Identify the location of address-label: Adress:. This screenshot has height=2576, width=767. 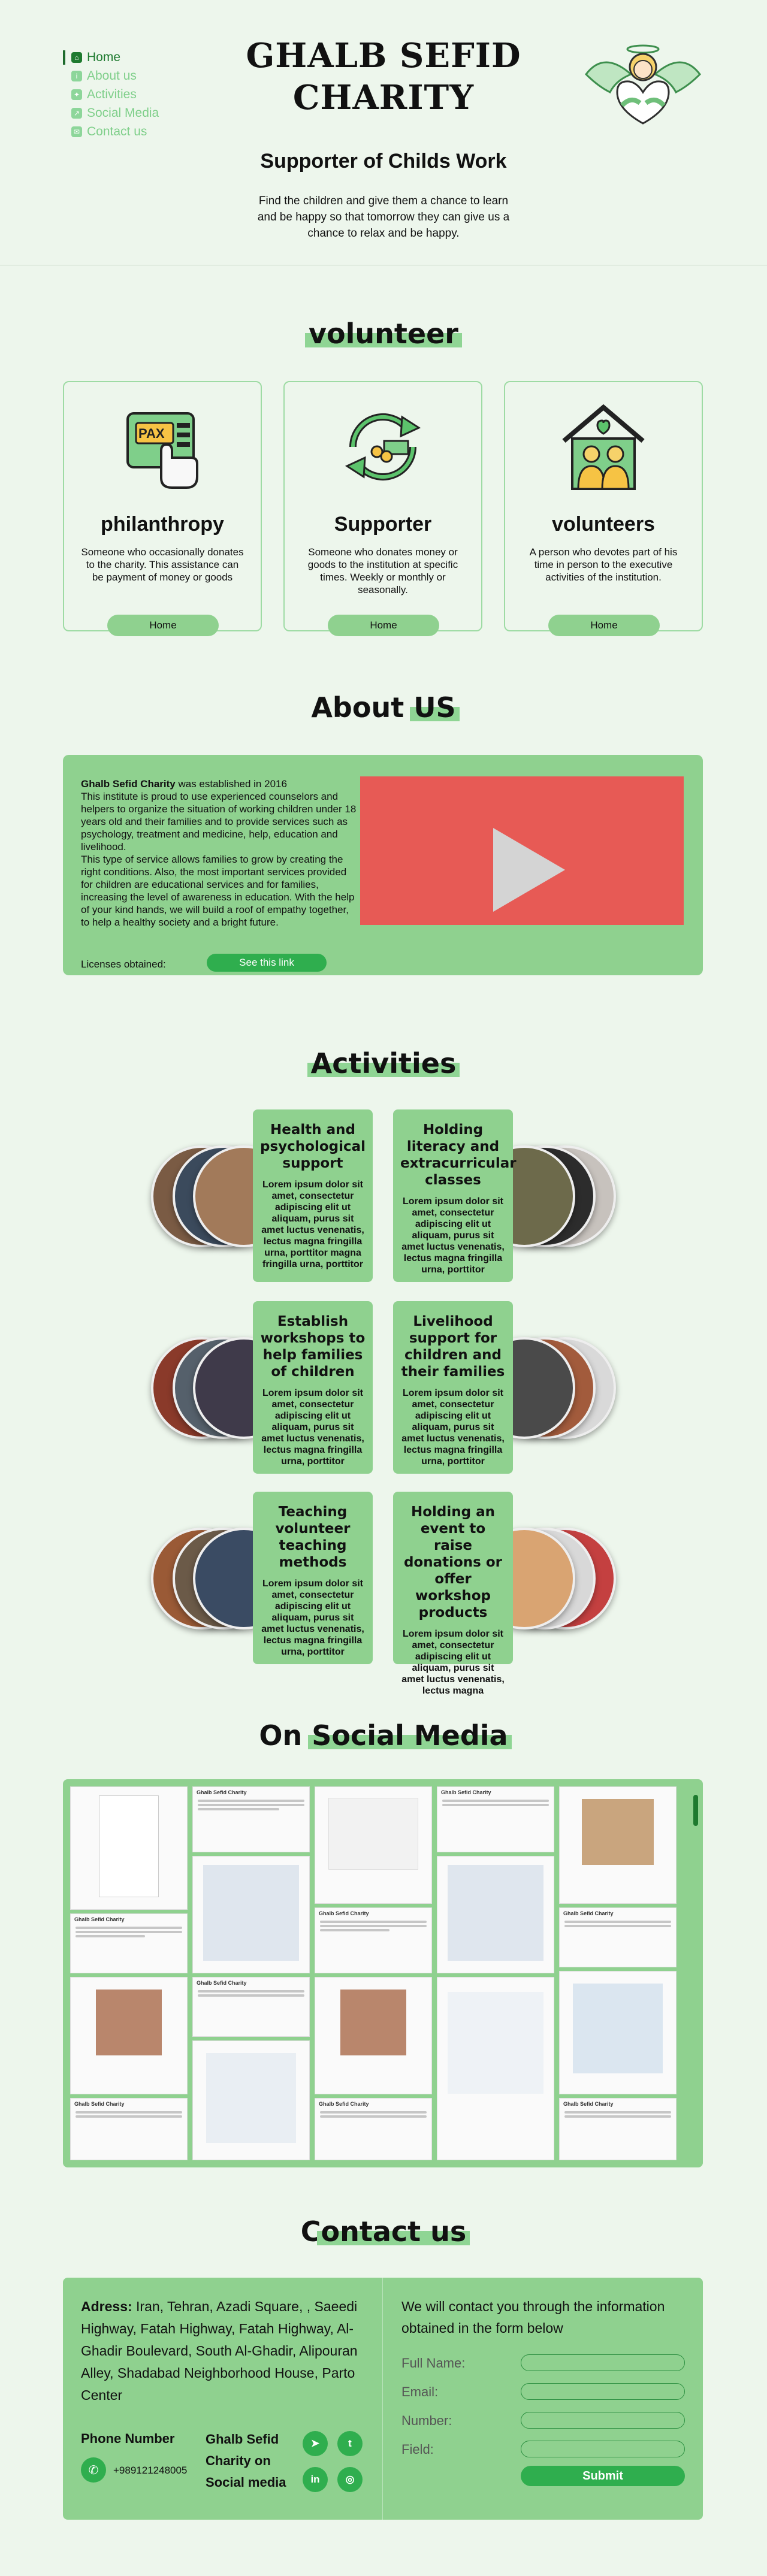
(106, 2306).